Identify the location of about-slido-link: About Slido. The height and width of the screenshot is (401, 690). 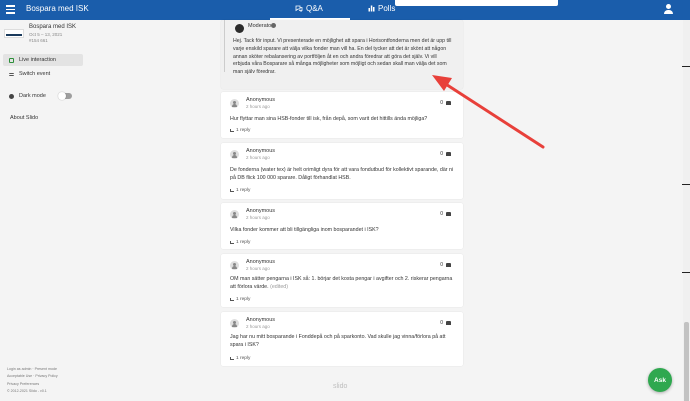
(24, 118).